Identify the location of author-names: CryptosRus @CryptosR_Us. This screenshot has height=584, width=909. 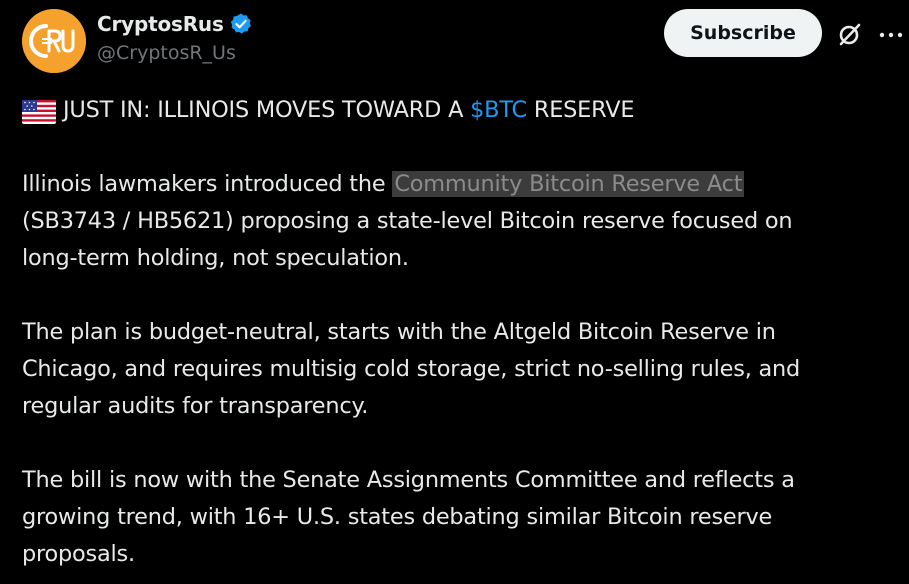
(175, 37).